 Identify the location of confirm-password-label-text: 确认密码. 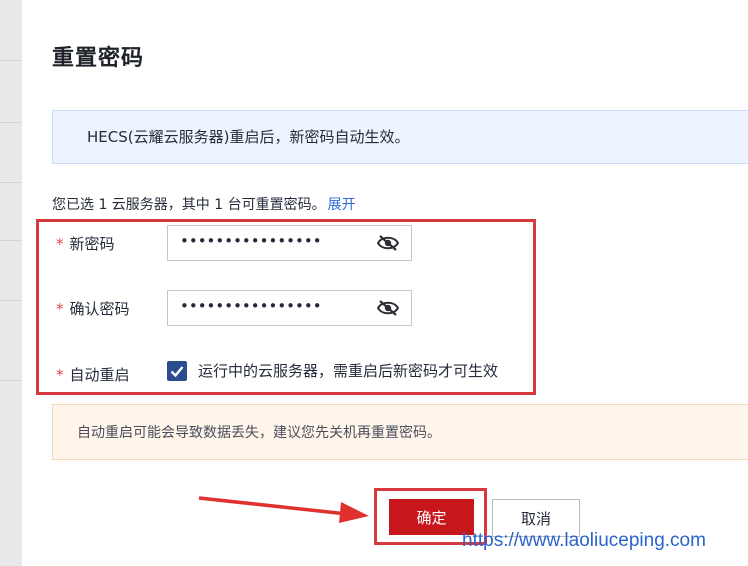
(99, 309).